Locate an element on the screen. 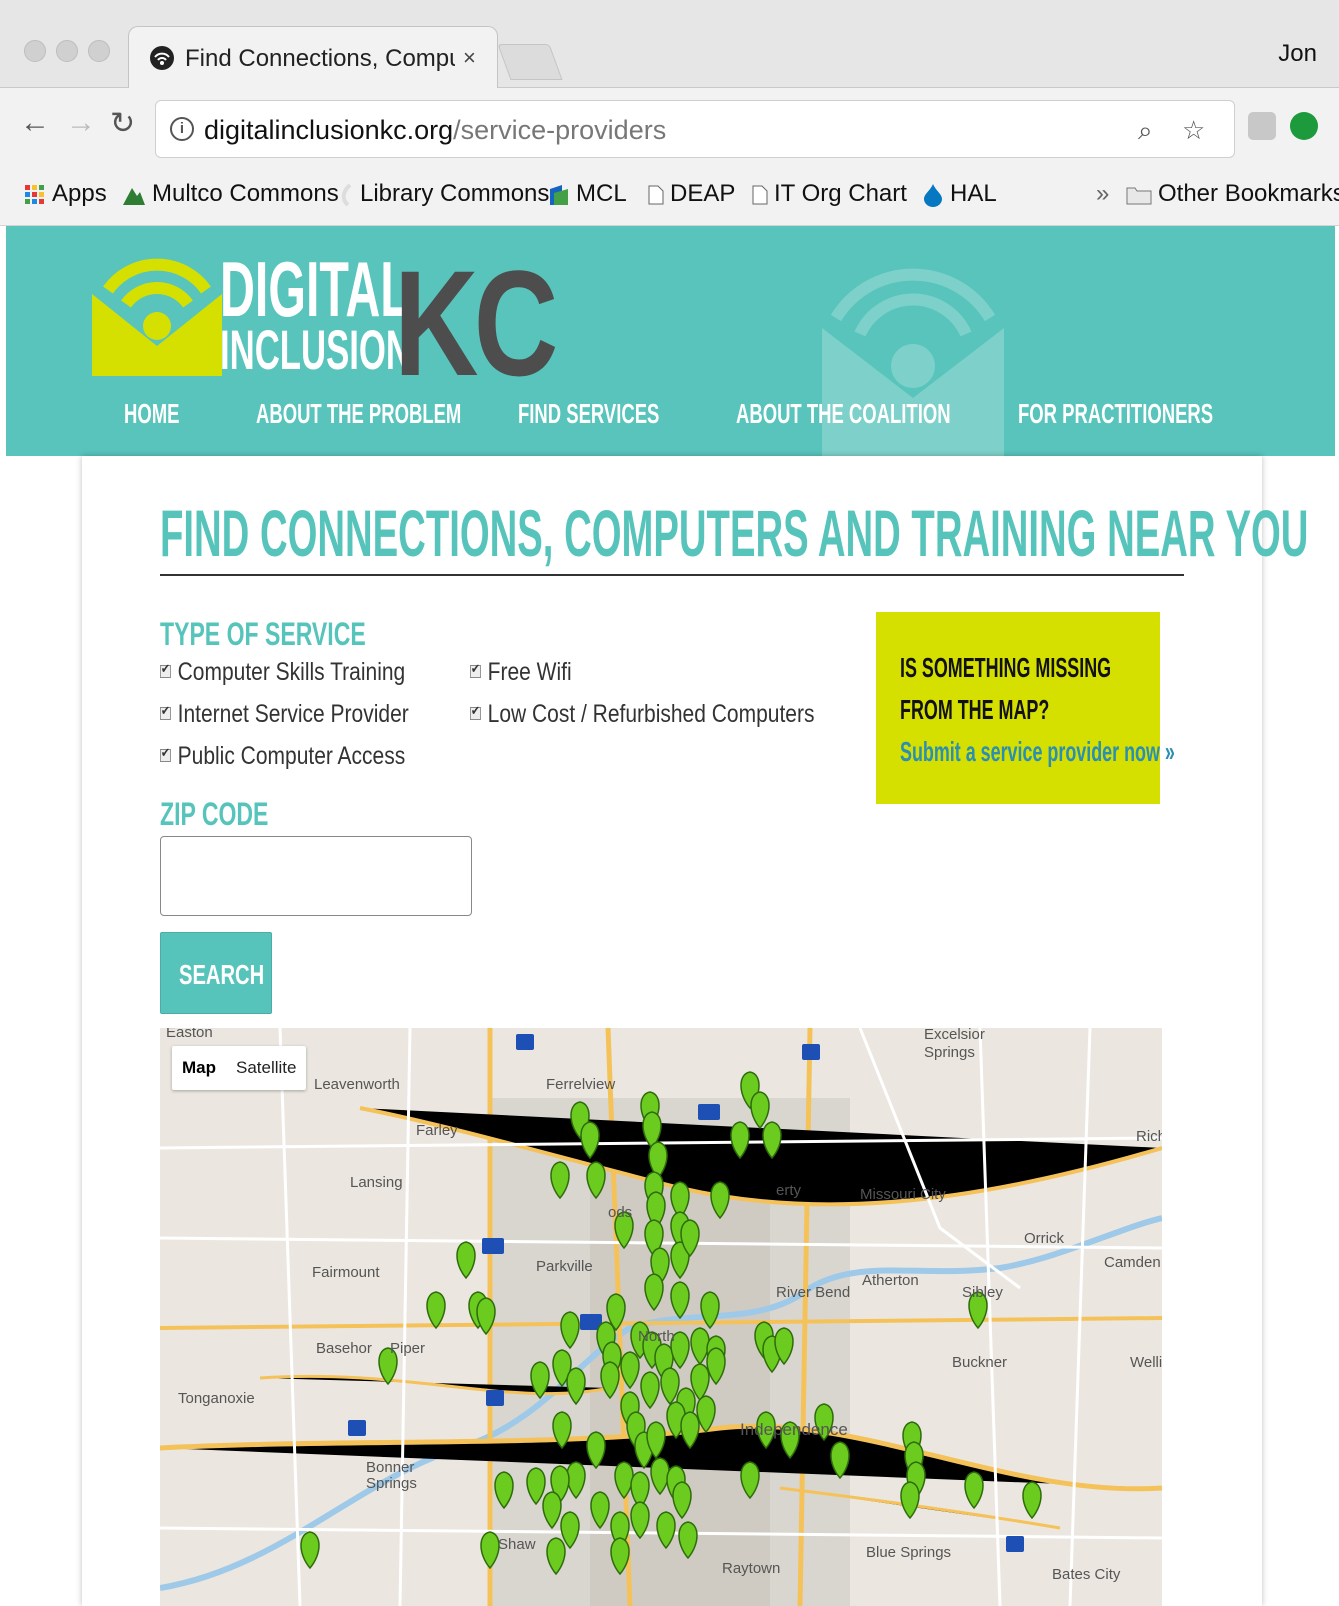 The image size is (1339, 1606). place-label: North is located at coordinates (656, 1336).